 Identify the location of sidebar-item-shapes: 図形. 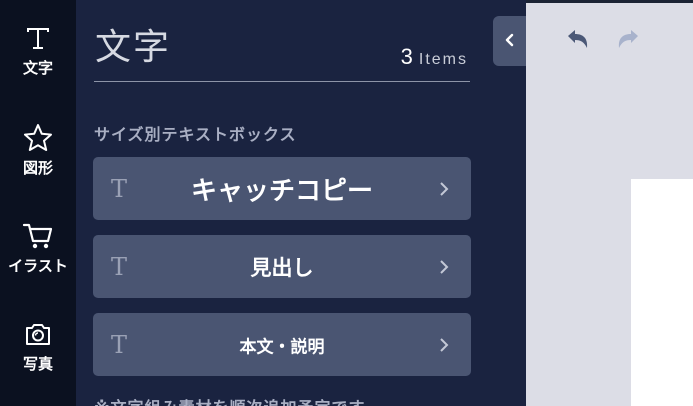
(38, 164).